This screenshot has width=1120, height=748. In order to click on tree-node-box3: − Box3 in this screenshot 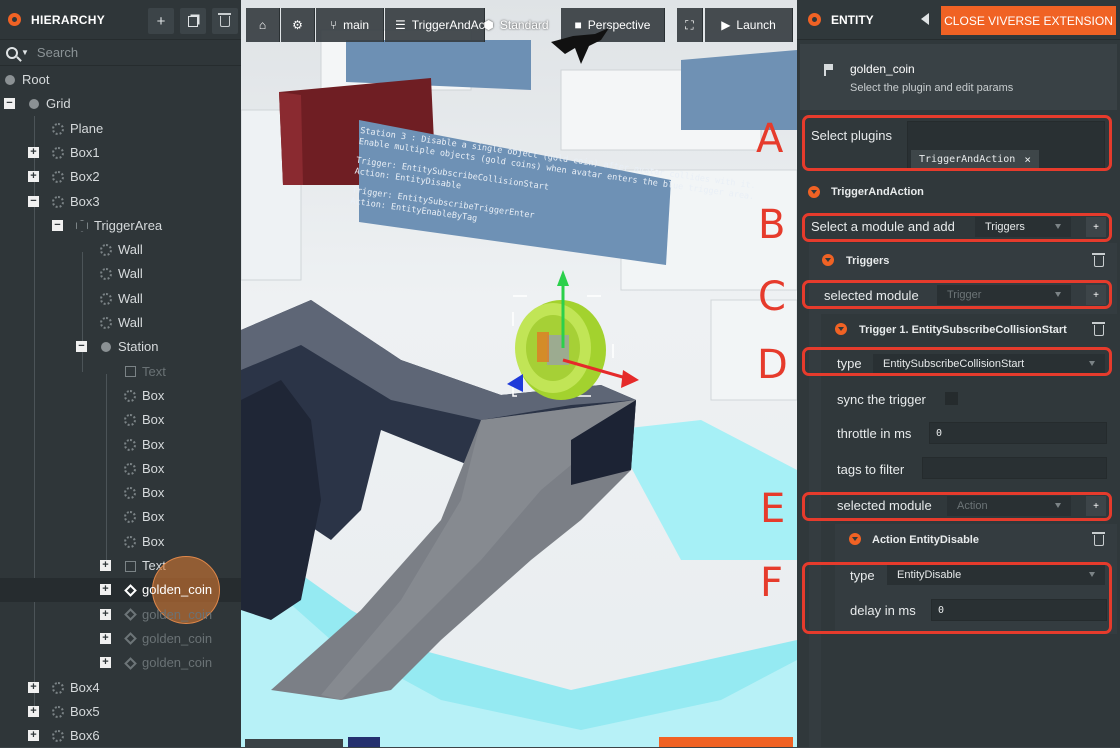, I will do `click(120, 202)`.